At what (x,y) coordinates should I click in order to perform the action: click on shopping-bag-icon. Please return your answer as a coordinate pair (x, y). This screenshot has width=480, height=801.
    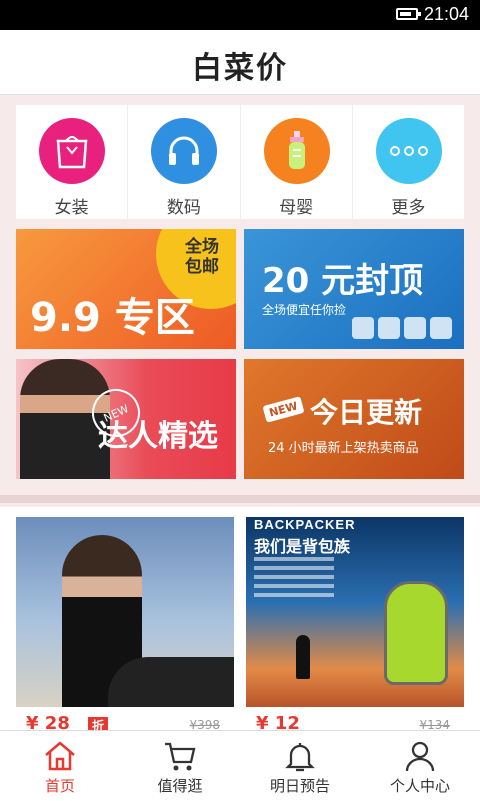
    Looking at the image, I should click on (72, 151).